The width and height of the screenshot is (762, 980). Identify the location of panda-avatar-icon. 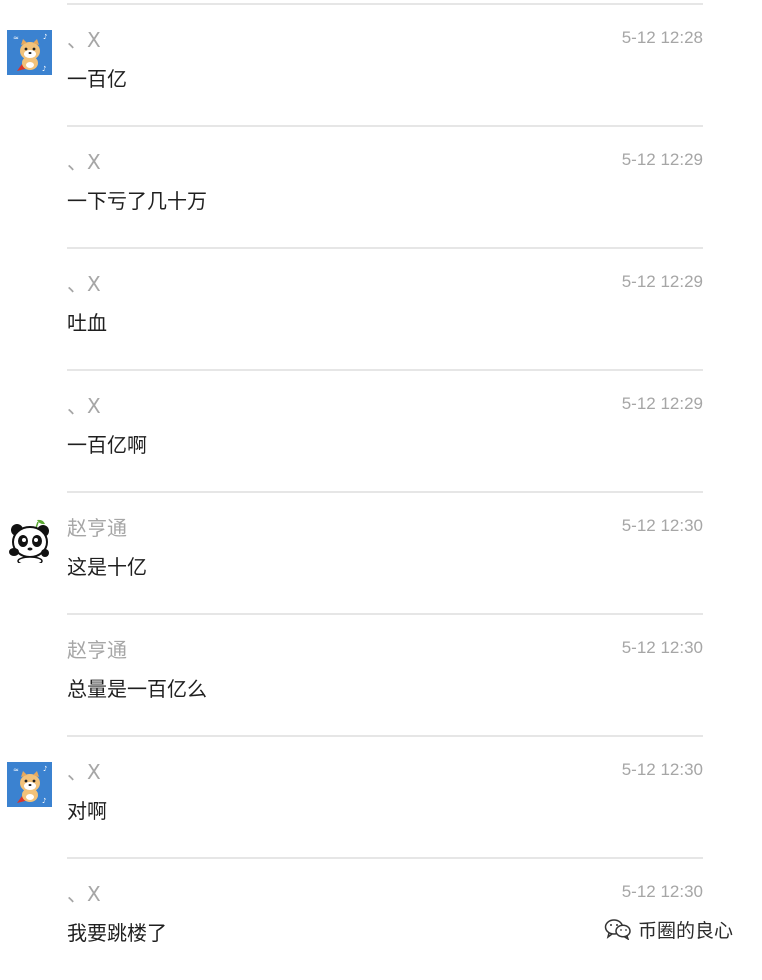
(29, 540).